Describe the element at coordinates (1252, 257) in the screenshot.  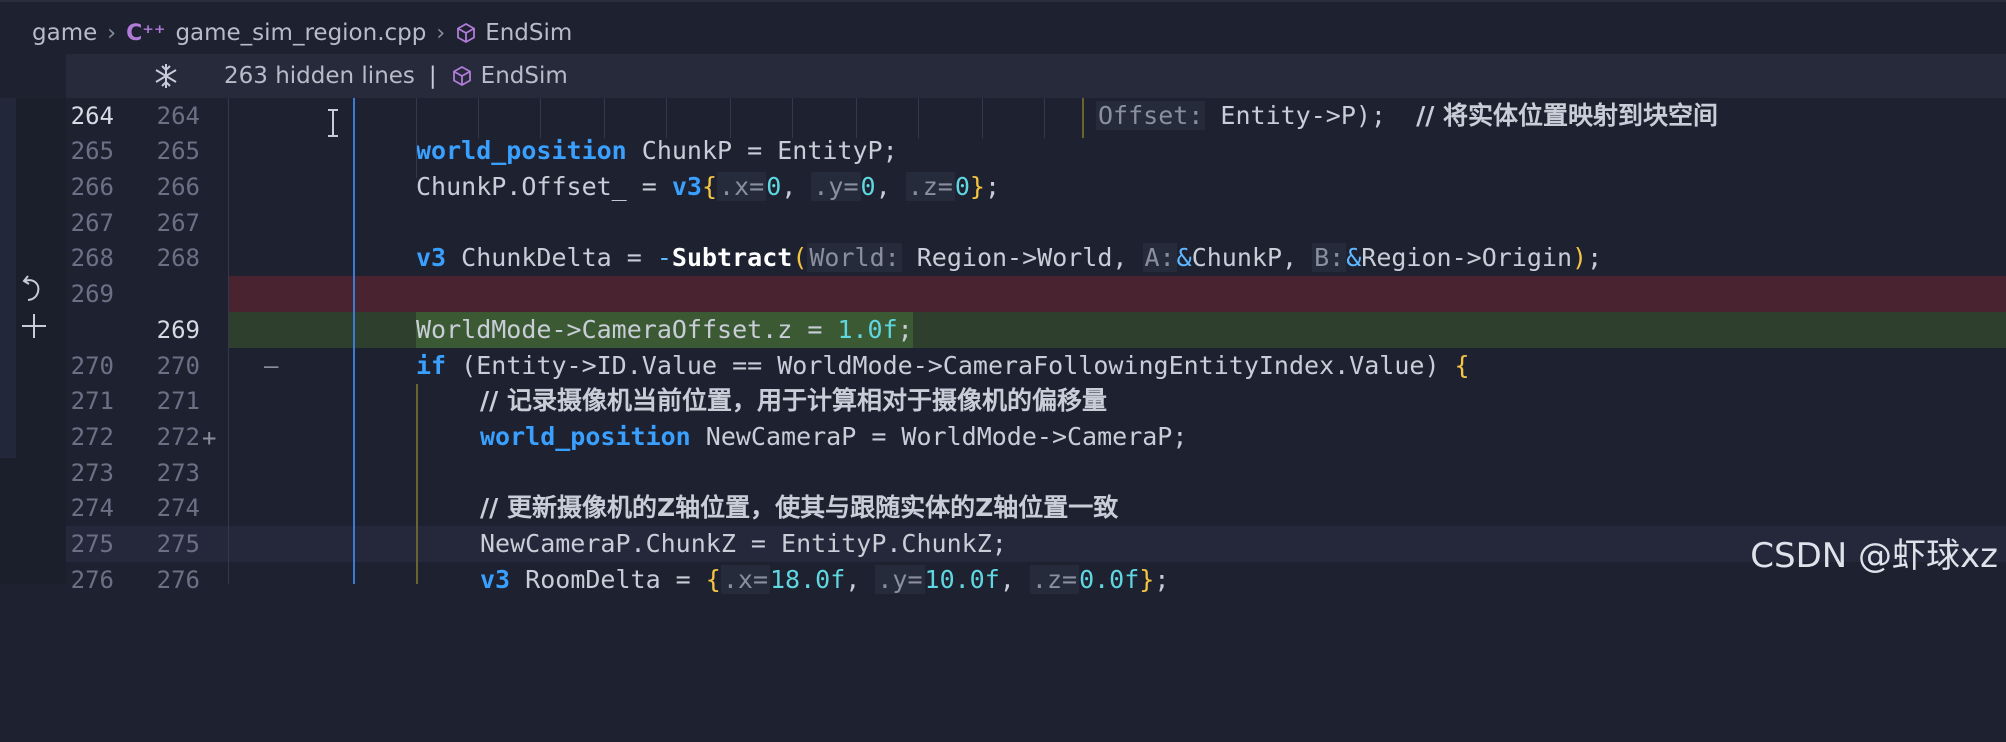
I see `code-segment: ChunkP,` at that location.